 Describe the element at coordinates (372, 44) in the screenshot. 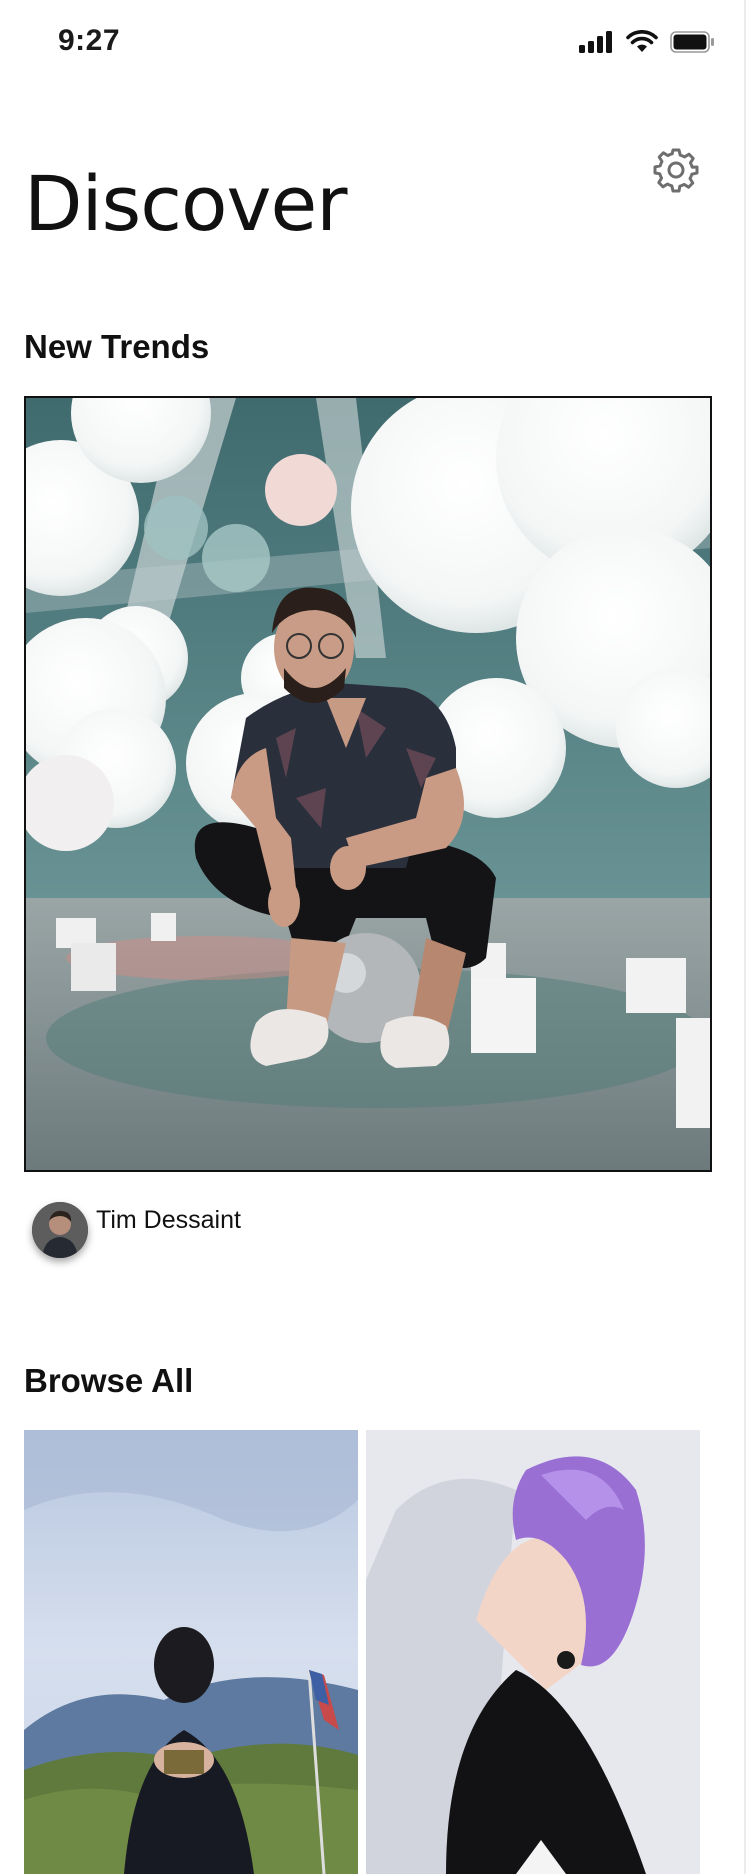

I see `status-bar: 9:27` at that location.